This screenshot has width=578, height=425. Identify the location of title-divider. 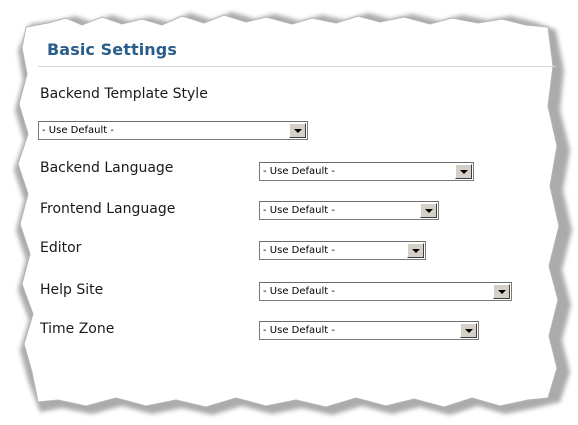
(297, 66).